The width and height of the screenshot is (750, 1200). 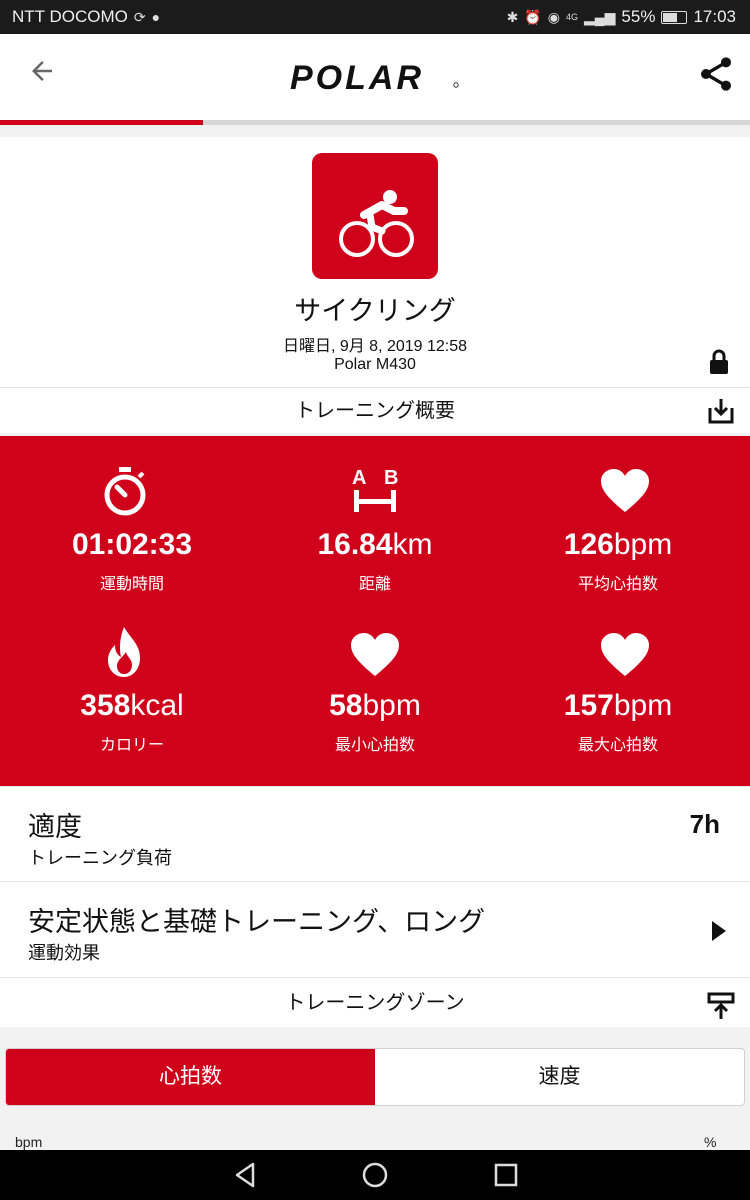 What do you see at coordinates (374, 745) in the screenshot?
I see `stat-label: 最小心拍数` at bounding box center [374, 745].